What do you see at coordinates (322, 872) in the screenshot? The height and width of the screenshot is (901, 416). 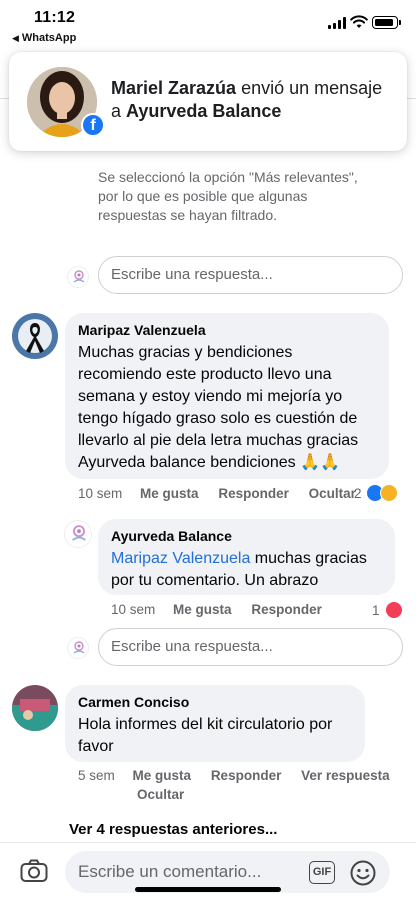 I see `gif-icon: GIF` at bounding box center [322, 872].